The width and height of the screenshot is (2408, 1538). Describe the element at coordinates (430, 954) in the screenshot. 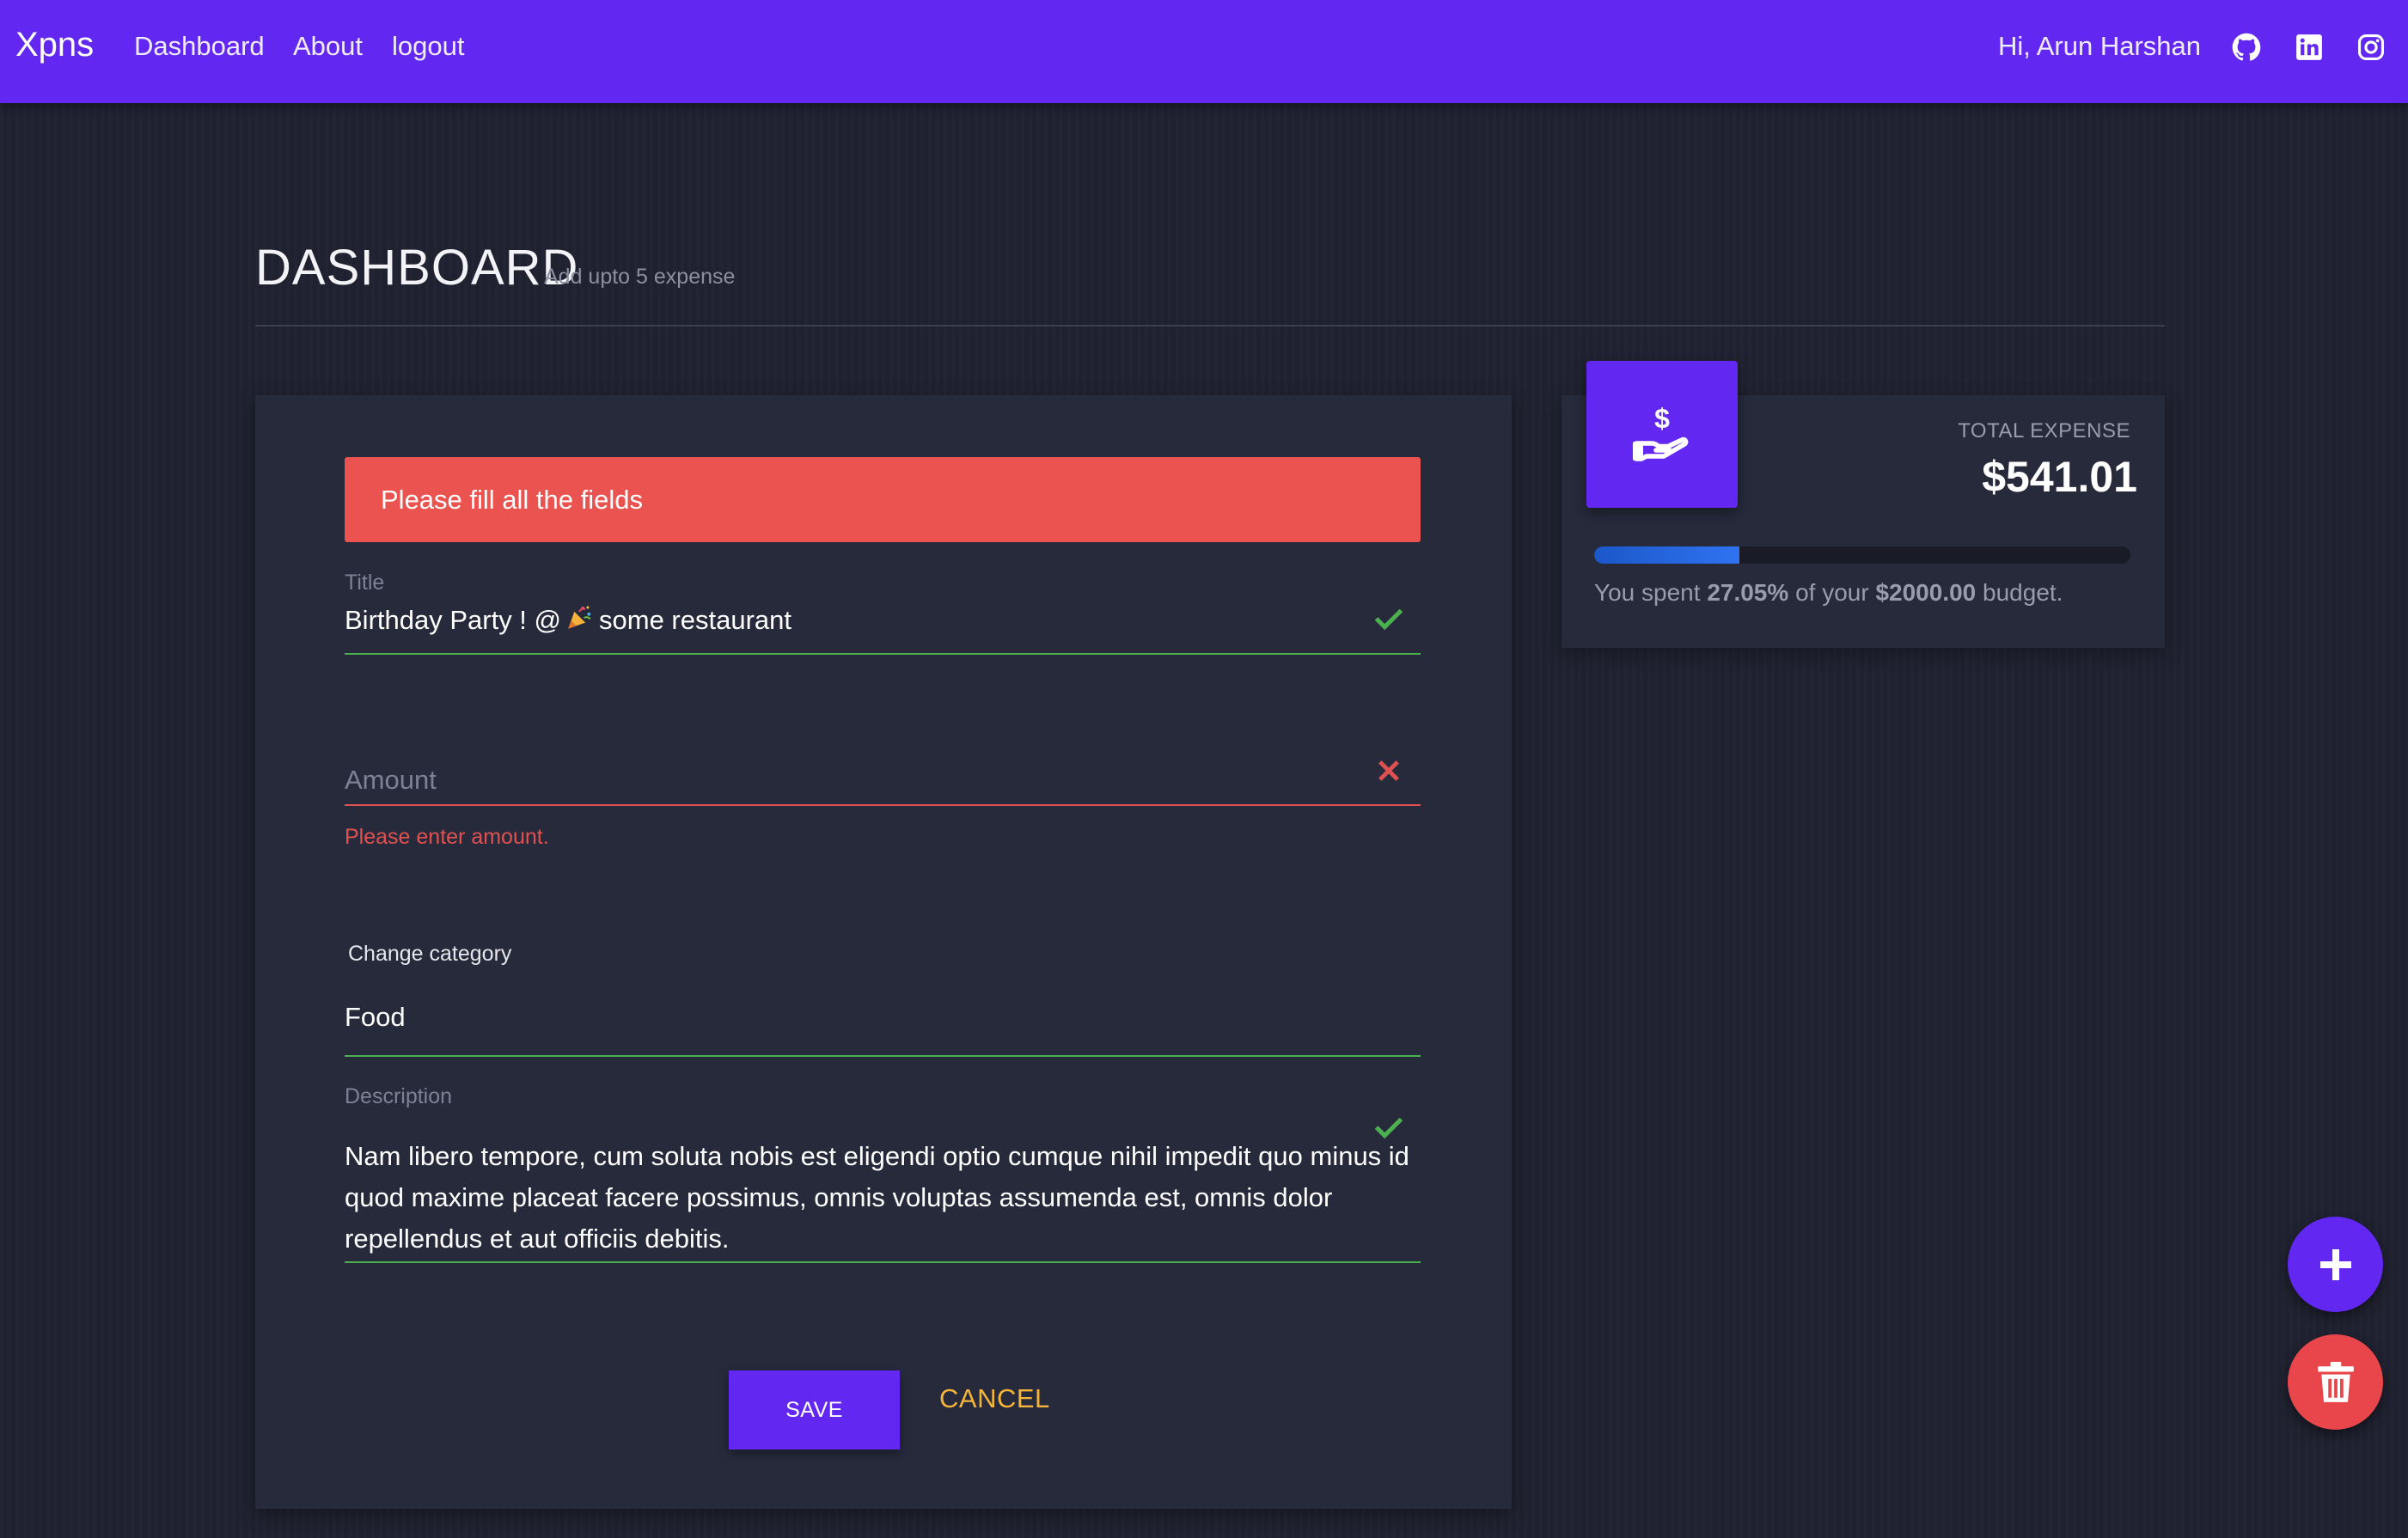

I see `category-label: Change category` at that location.